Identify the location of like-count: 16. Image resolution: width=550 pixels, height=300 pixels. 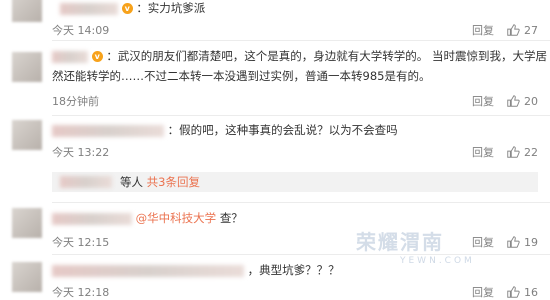
(531, 292).